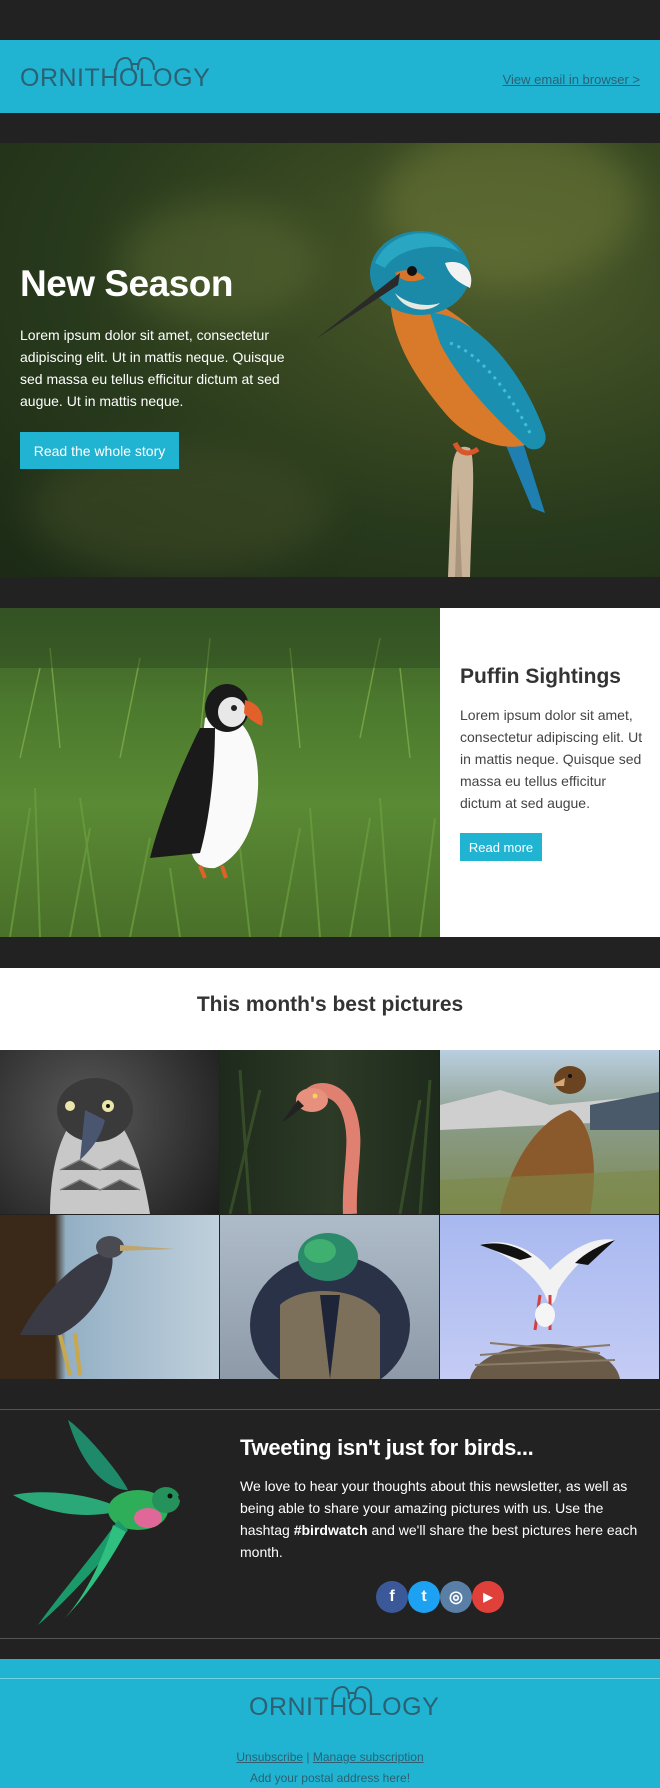 This screenshot has width=660, height=1788. I want to click on stork-illustration, so click(545, 1309).